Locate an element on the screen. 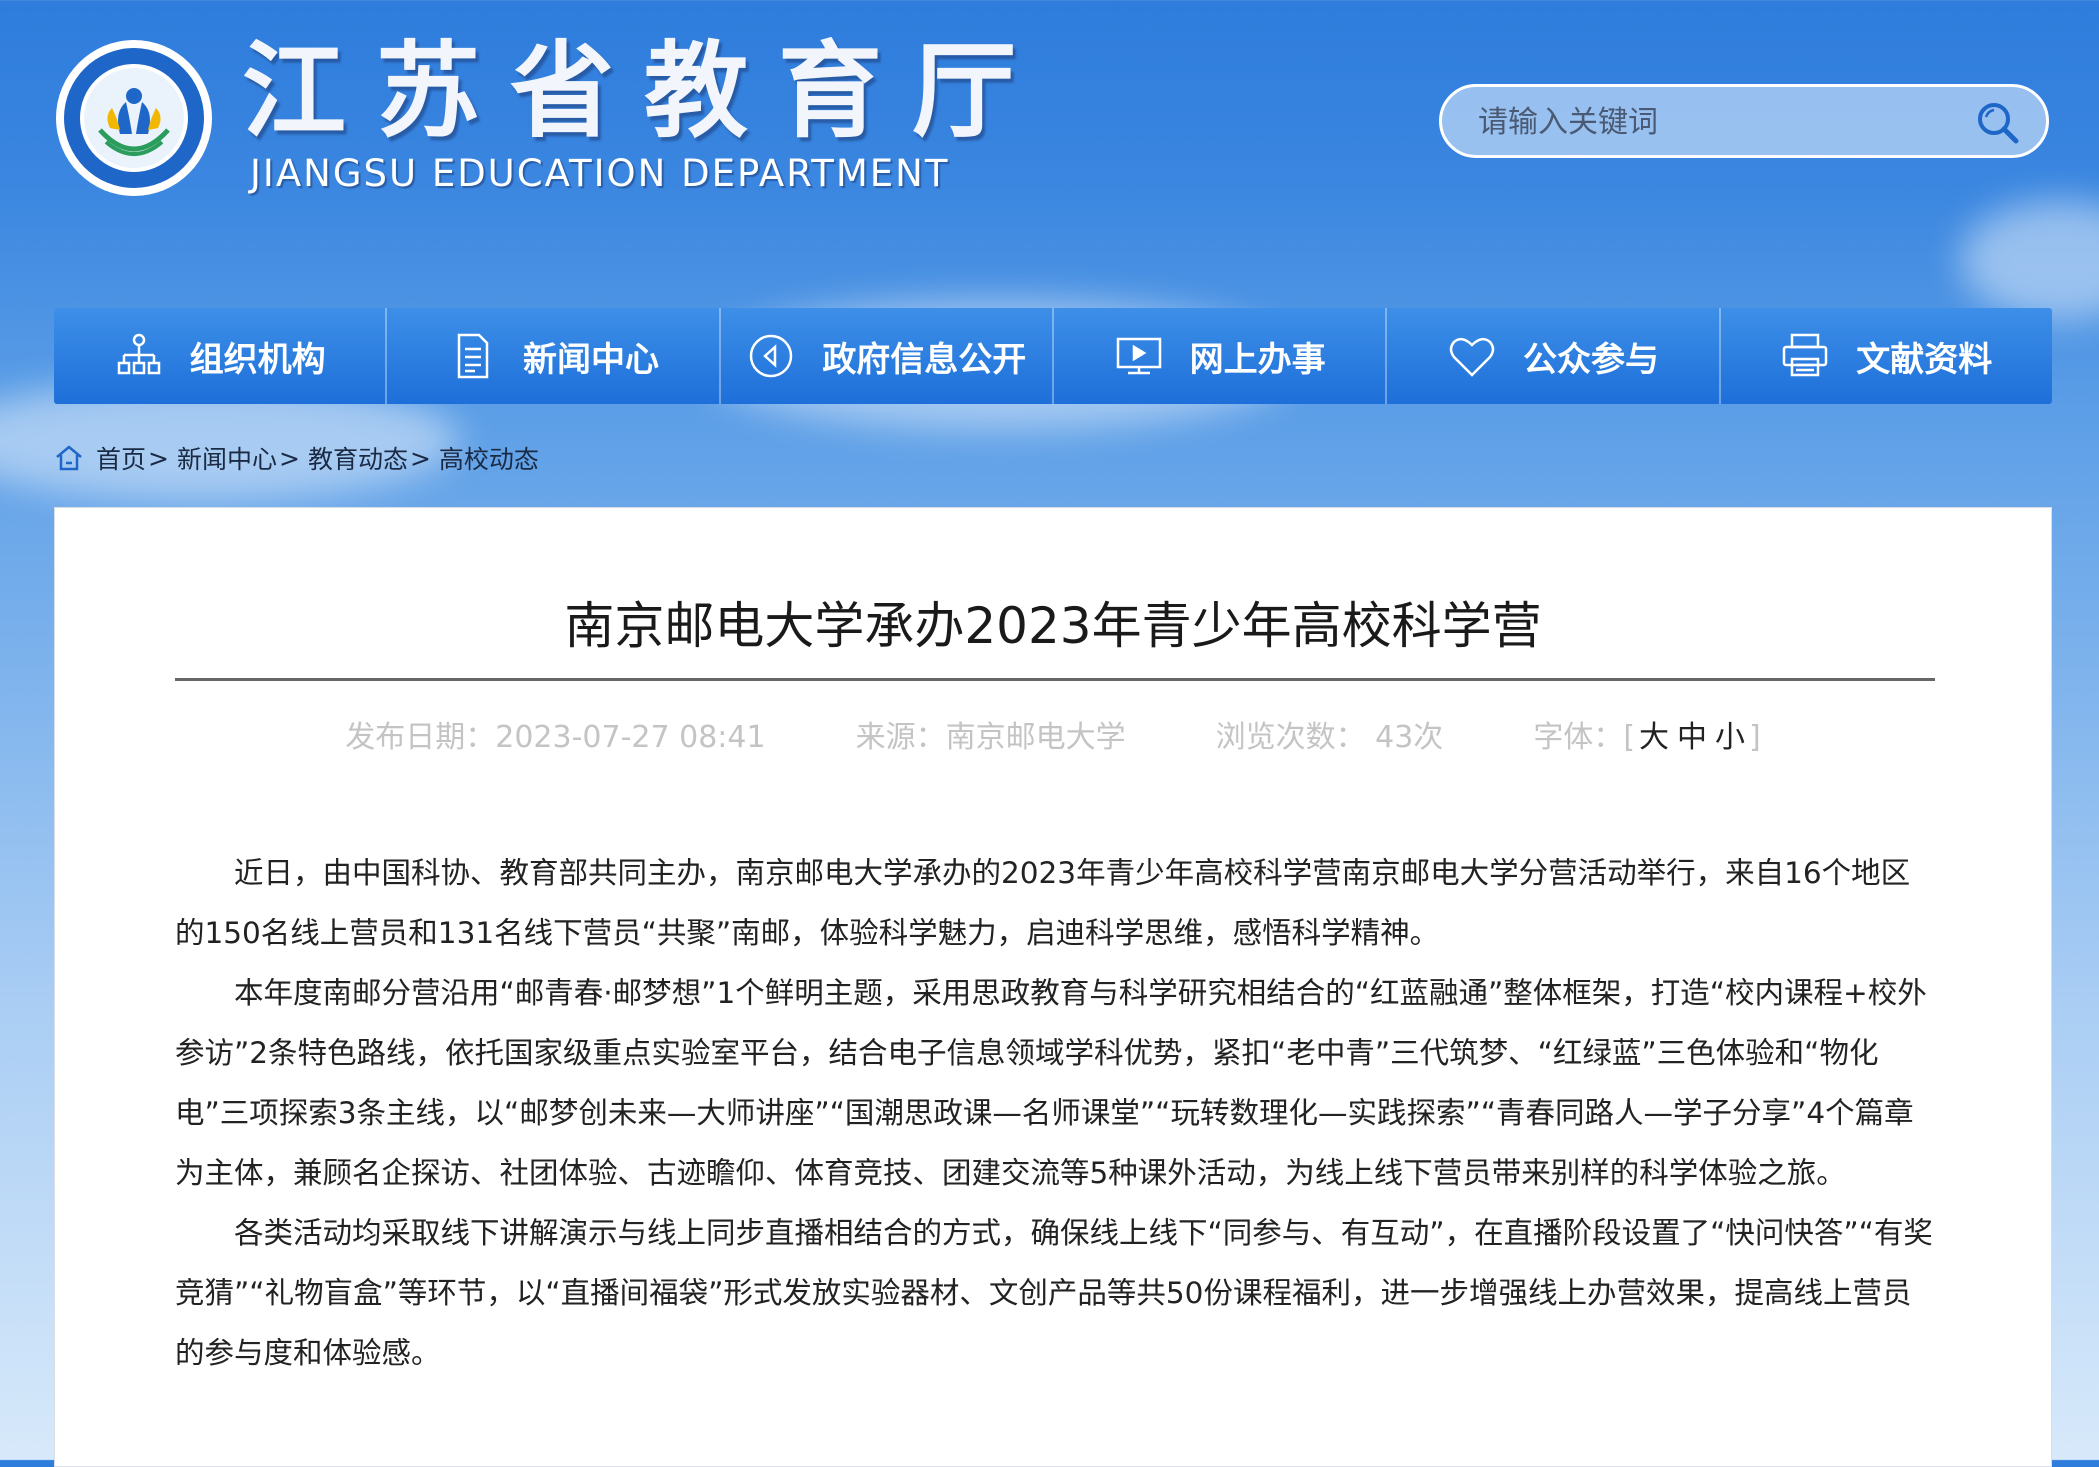 This screenshot has height=1467, width=2099. nav-label: 新闻中心 is located at coordinates (590, 359).